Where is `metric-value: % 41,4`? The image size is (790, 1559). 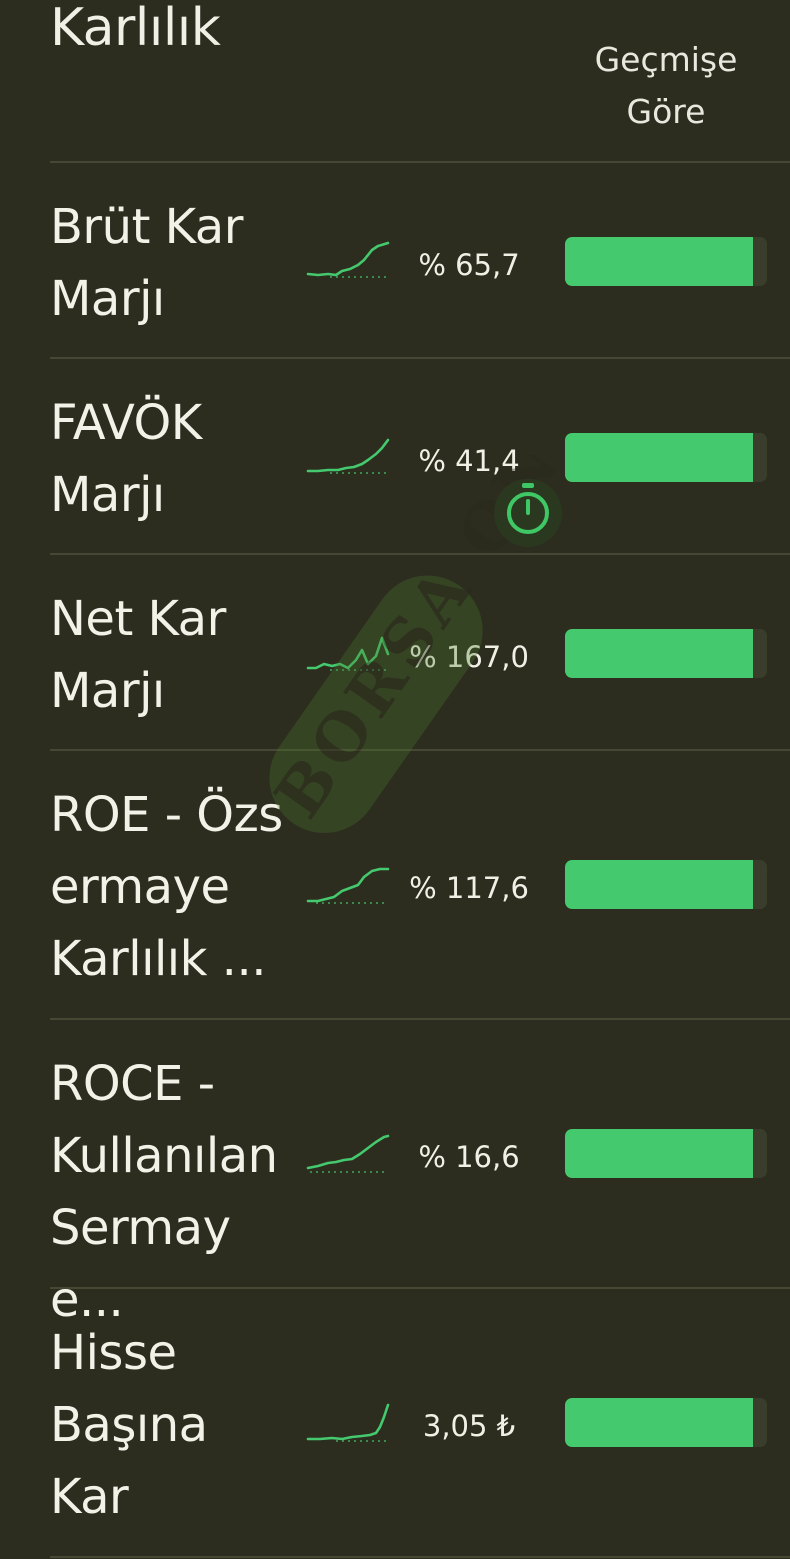 metric-value: % 41,4 is located at coordinates (469, 461).